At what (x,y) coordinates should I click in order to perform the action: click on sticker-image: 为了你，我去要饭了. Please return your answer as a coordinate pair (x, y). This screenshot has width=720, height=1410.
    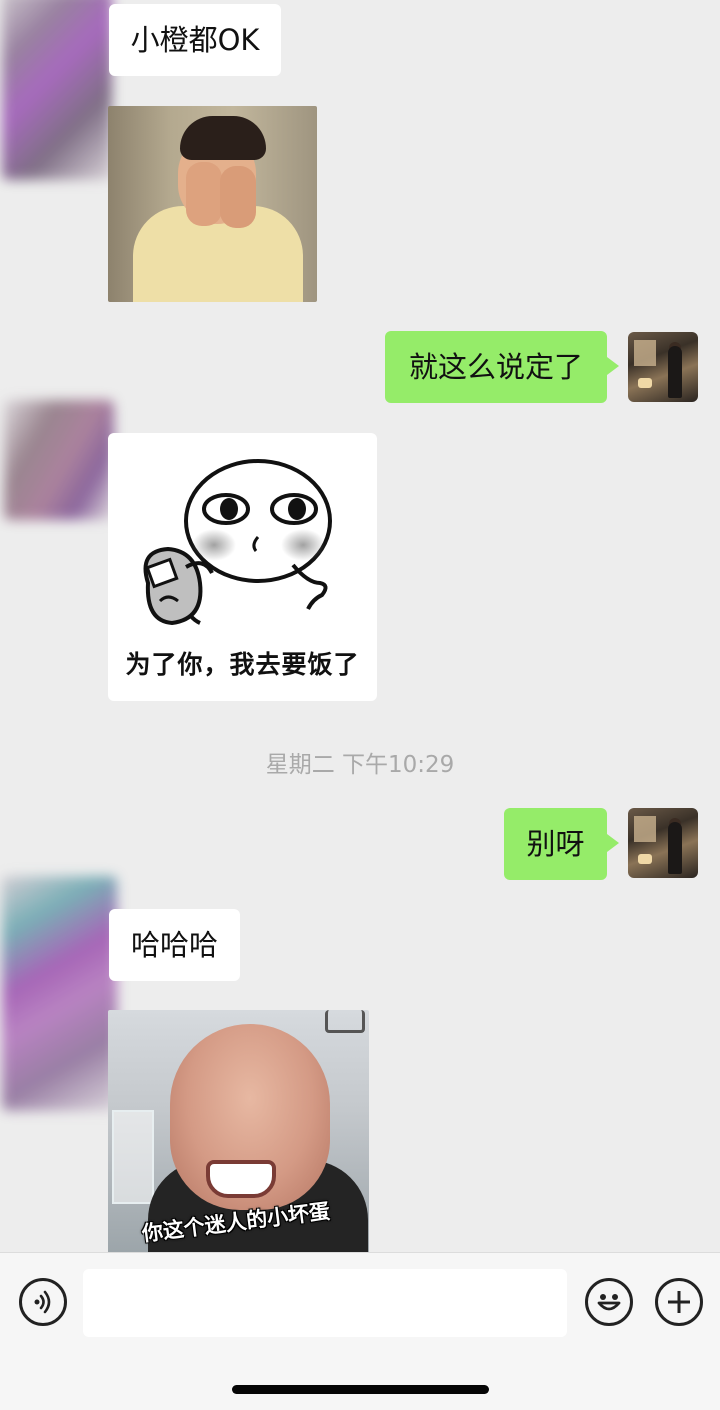
    Looking at the image, I should click on (242, 567).